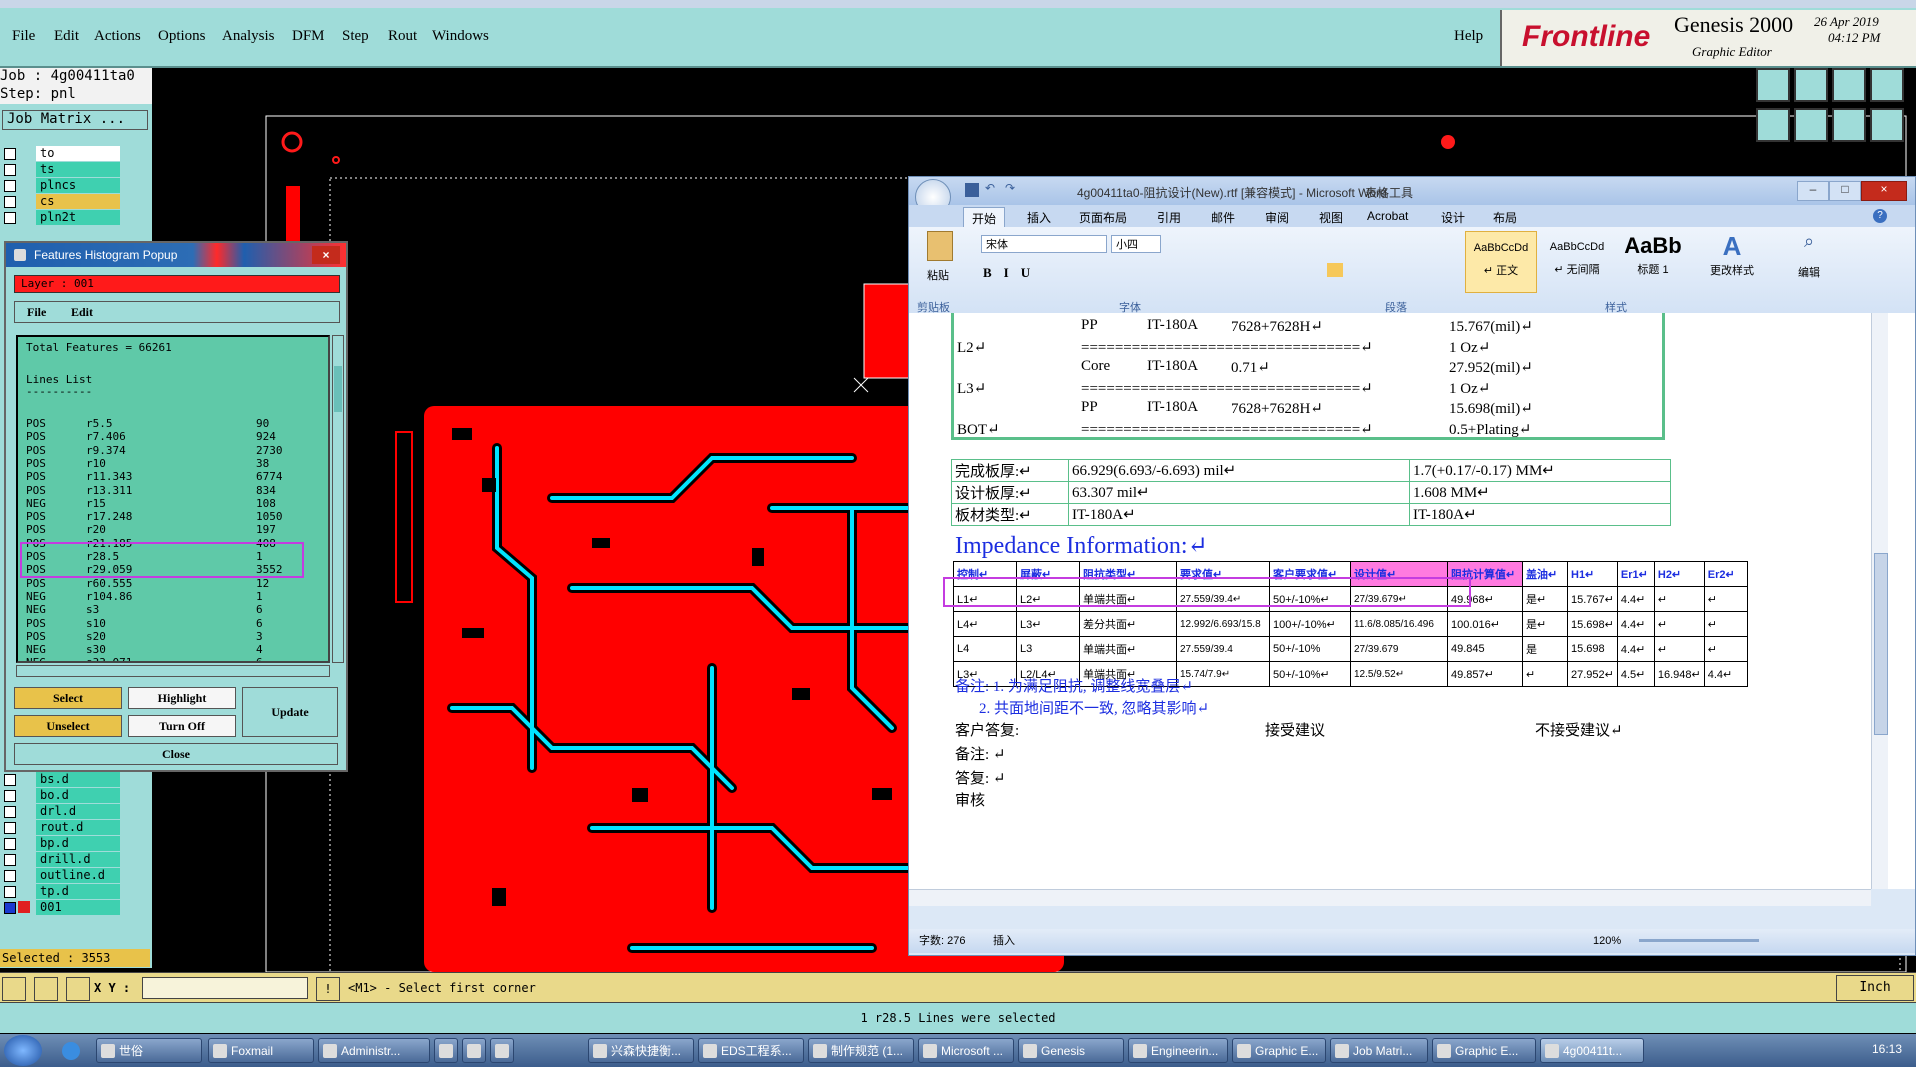 The width and height of the screenshot is (1916, 1067). I want to click on window-icon, so click(1887, 85).